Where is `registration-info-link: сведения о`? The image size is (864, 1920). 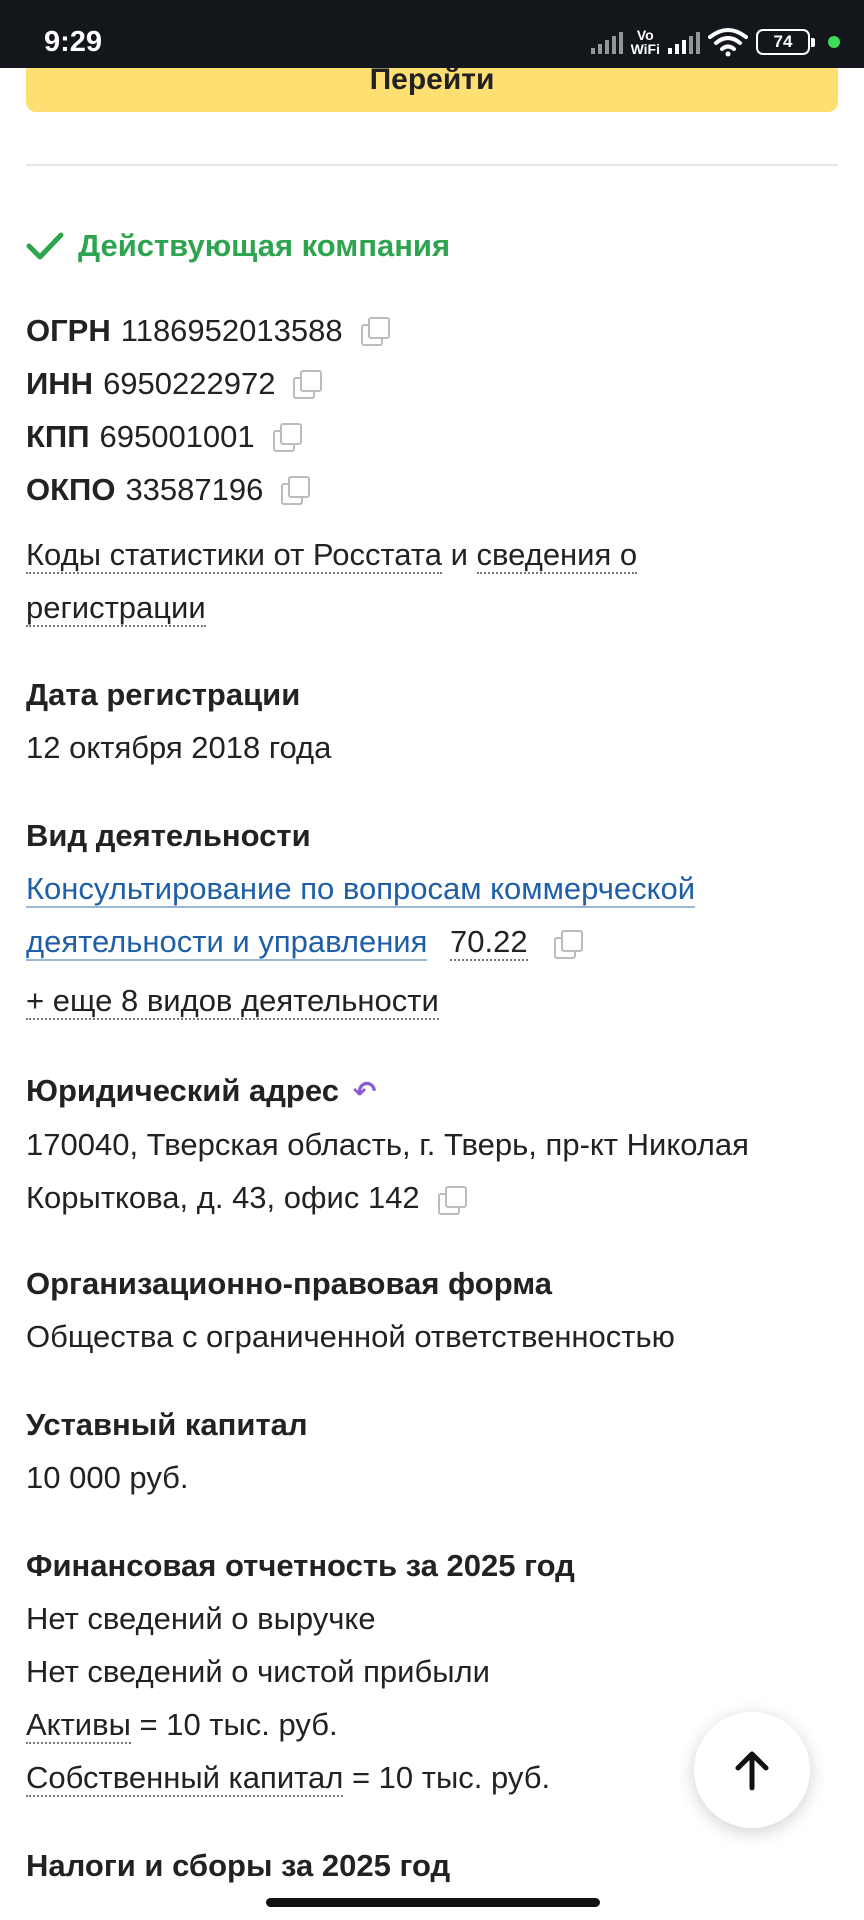 registration-info-link: сведения о is located at coordinates (557, 555).